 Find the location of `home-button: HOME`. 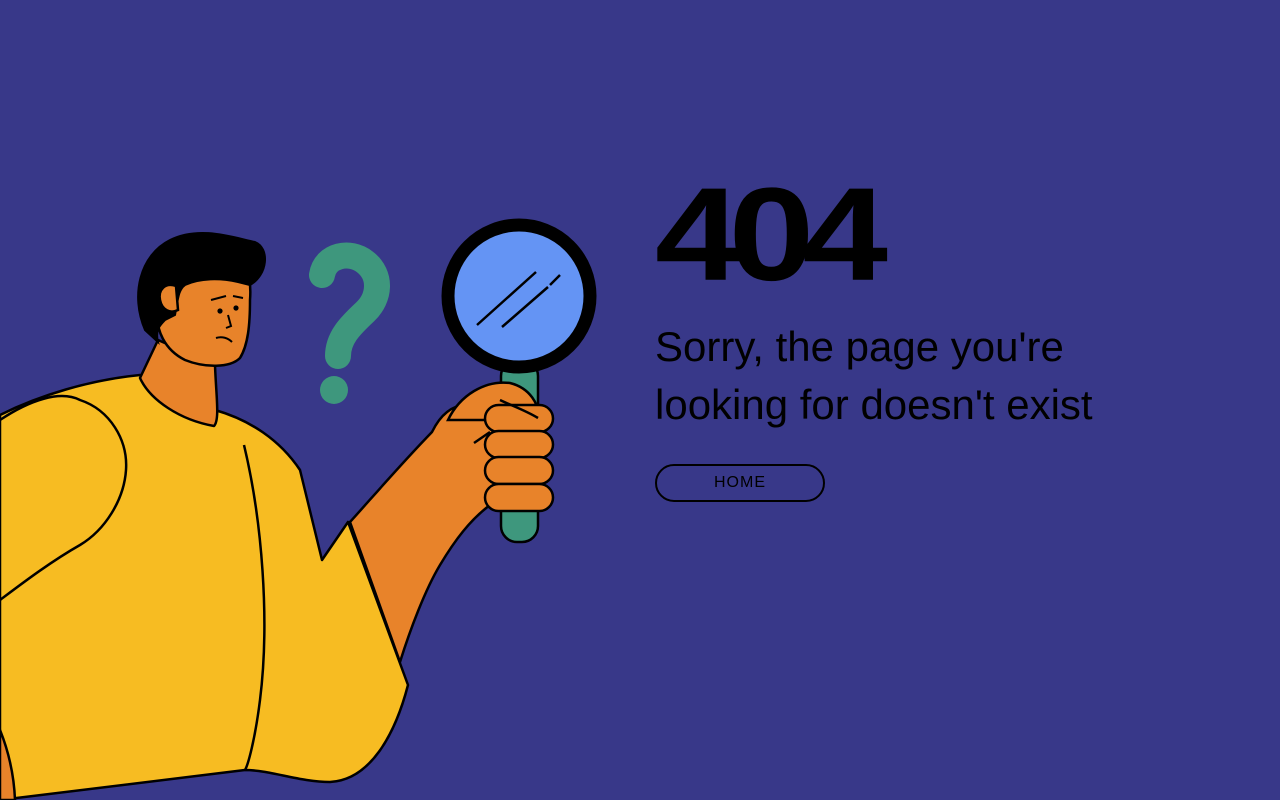

home-button: HOME is located at coordinates (740, 483).